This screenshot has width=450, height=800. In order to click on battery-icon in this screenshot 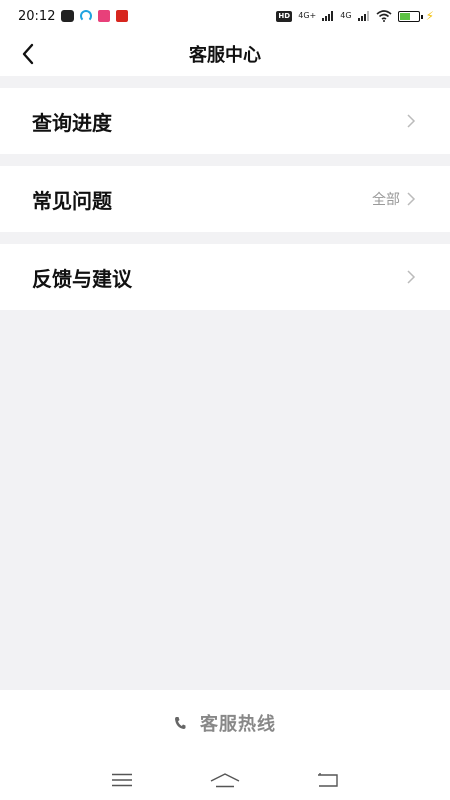, I will do `click(410, 16)`.